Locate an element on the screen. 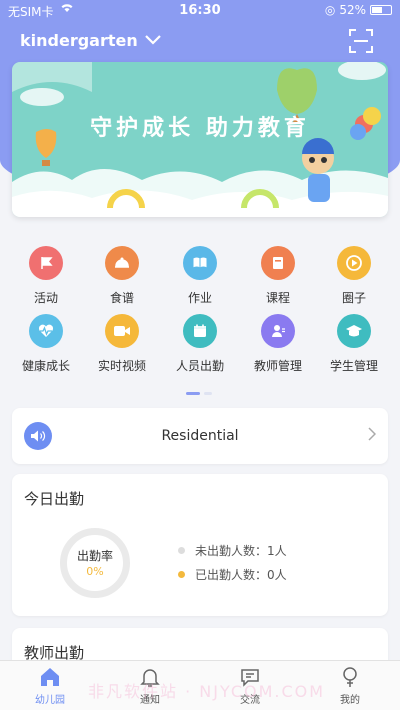 The height and width of the screenshot is (710, 400). attendance-title: 今日出勤 is located at coordinates (54, 499).